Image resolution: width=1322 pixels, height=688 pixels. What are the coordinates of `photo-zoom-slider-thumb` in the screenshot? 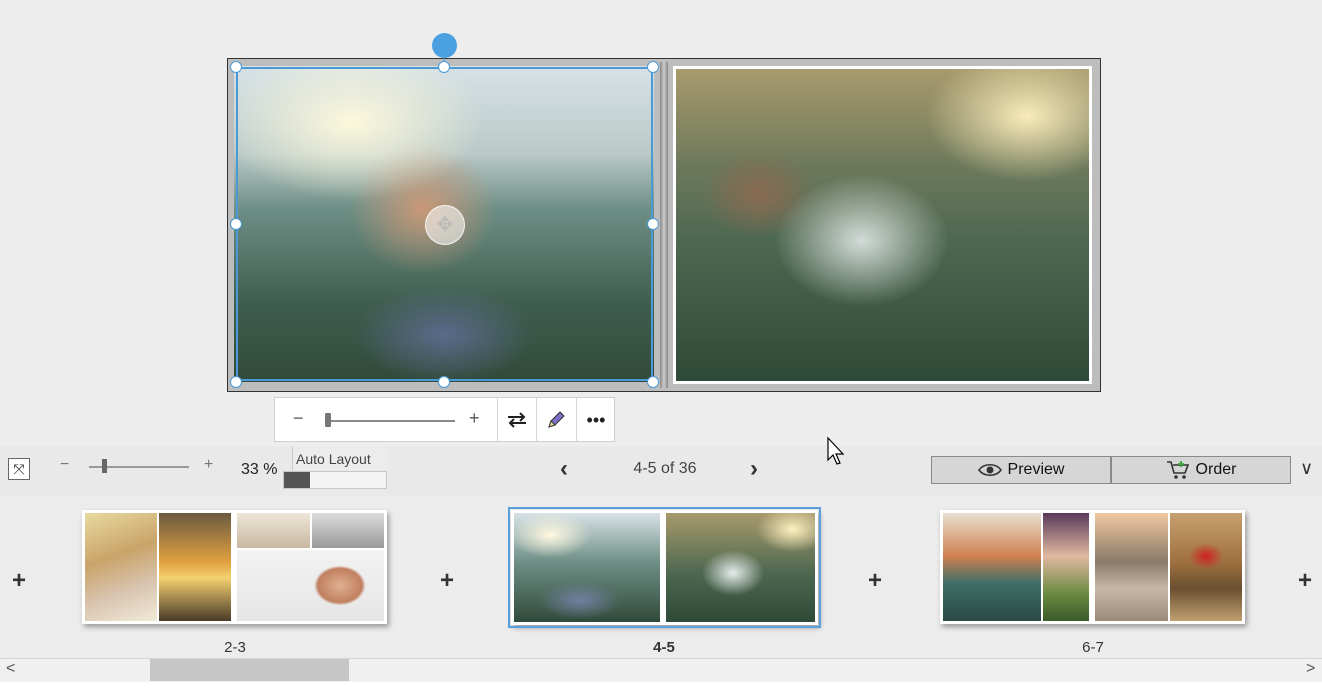 It's located at (328, 420).